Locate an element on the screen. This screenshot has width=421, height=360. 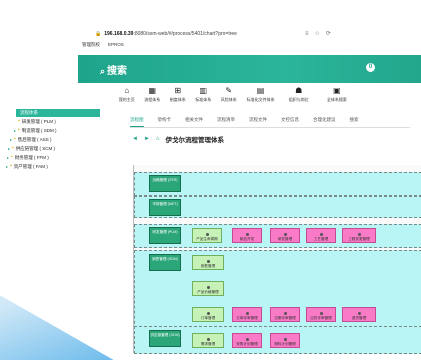
menu-icon: ≡ is located at coordinates (310, 34).